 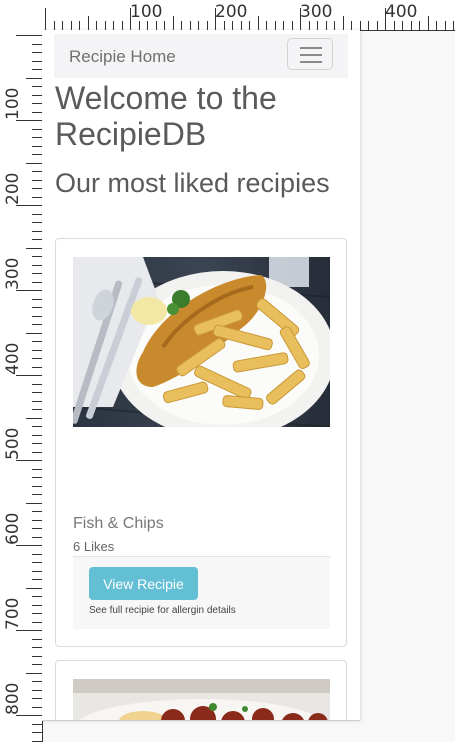 What do you see at coordinates (166, 116) in the screenshot?
I see `page-title: Welcome to the RecipieDB` at bounding box center [166, 116].